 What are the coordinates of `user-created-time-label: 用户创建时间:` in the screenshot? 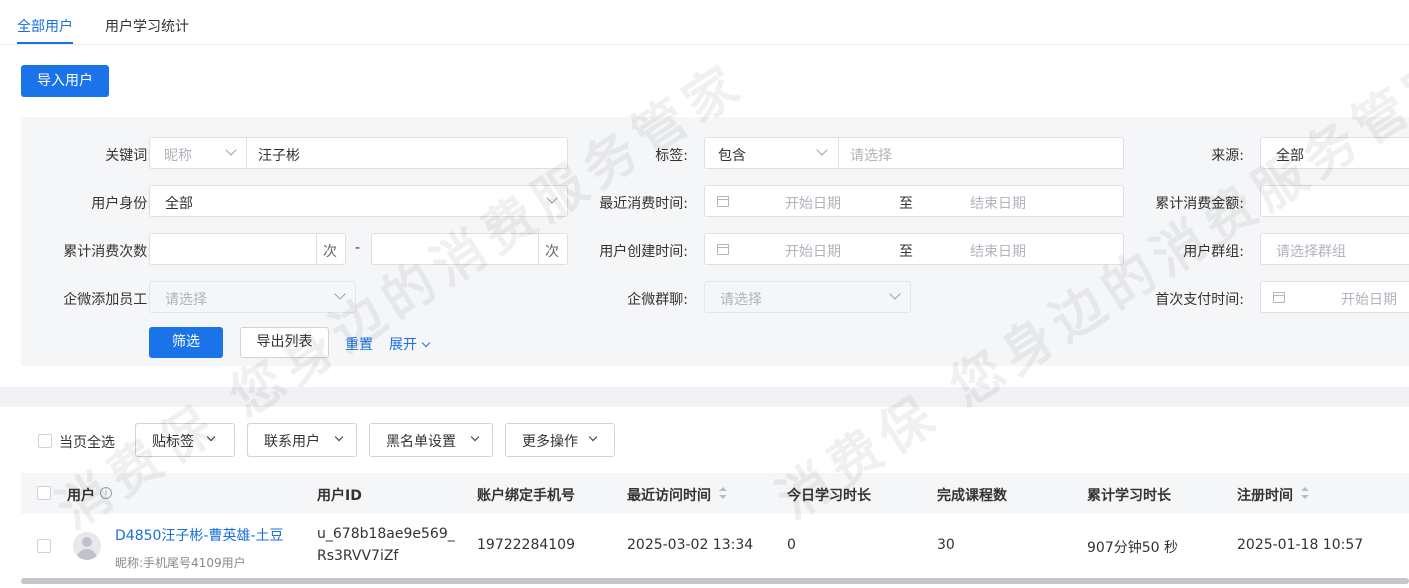 It's located at (643, 252).